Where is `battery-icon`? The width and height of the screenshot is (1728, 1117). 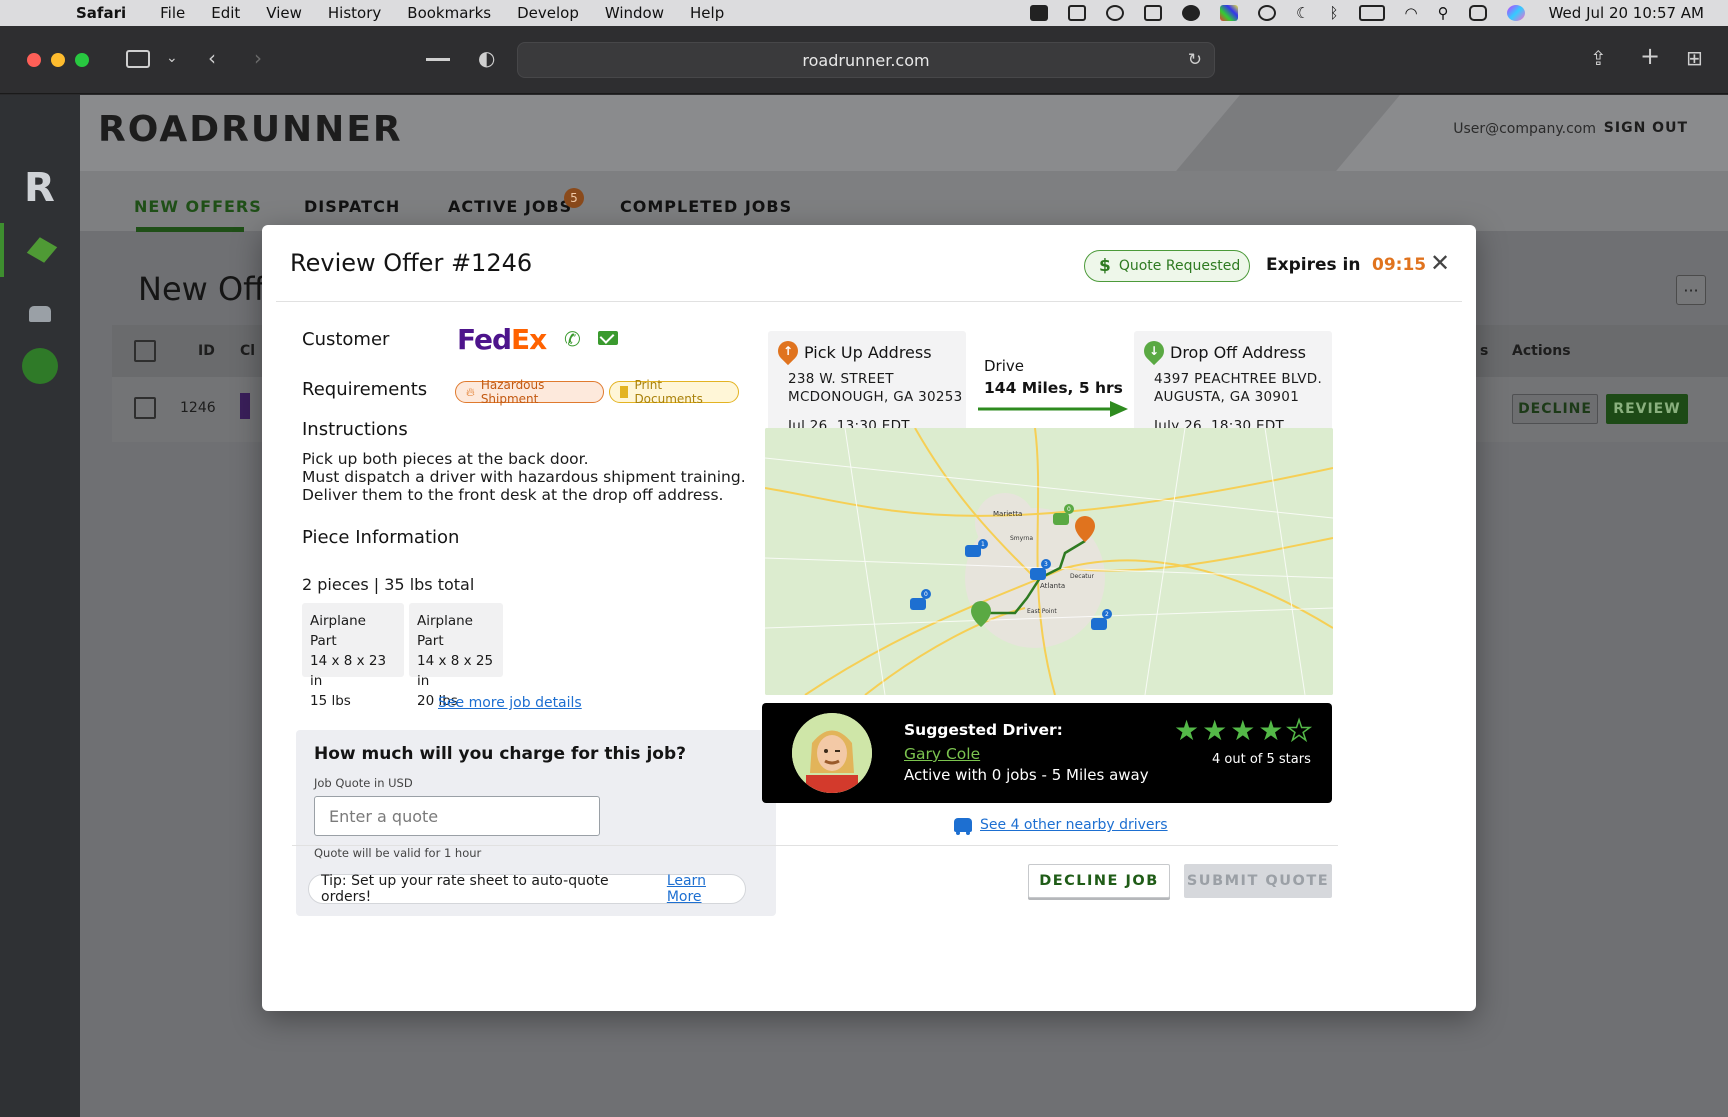
battery-icon is located at coordinates (1371, 13).